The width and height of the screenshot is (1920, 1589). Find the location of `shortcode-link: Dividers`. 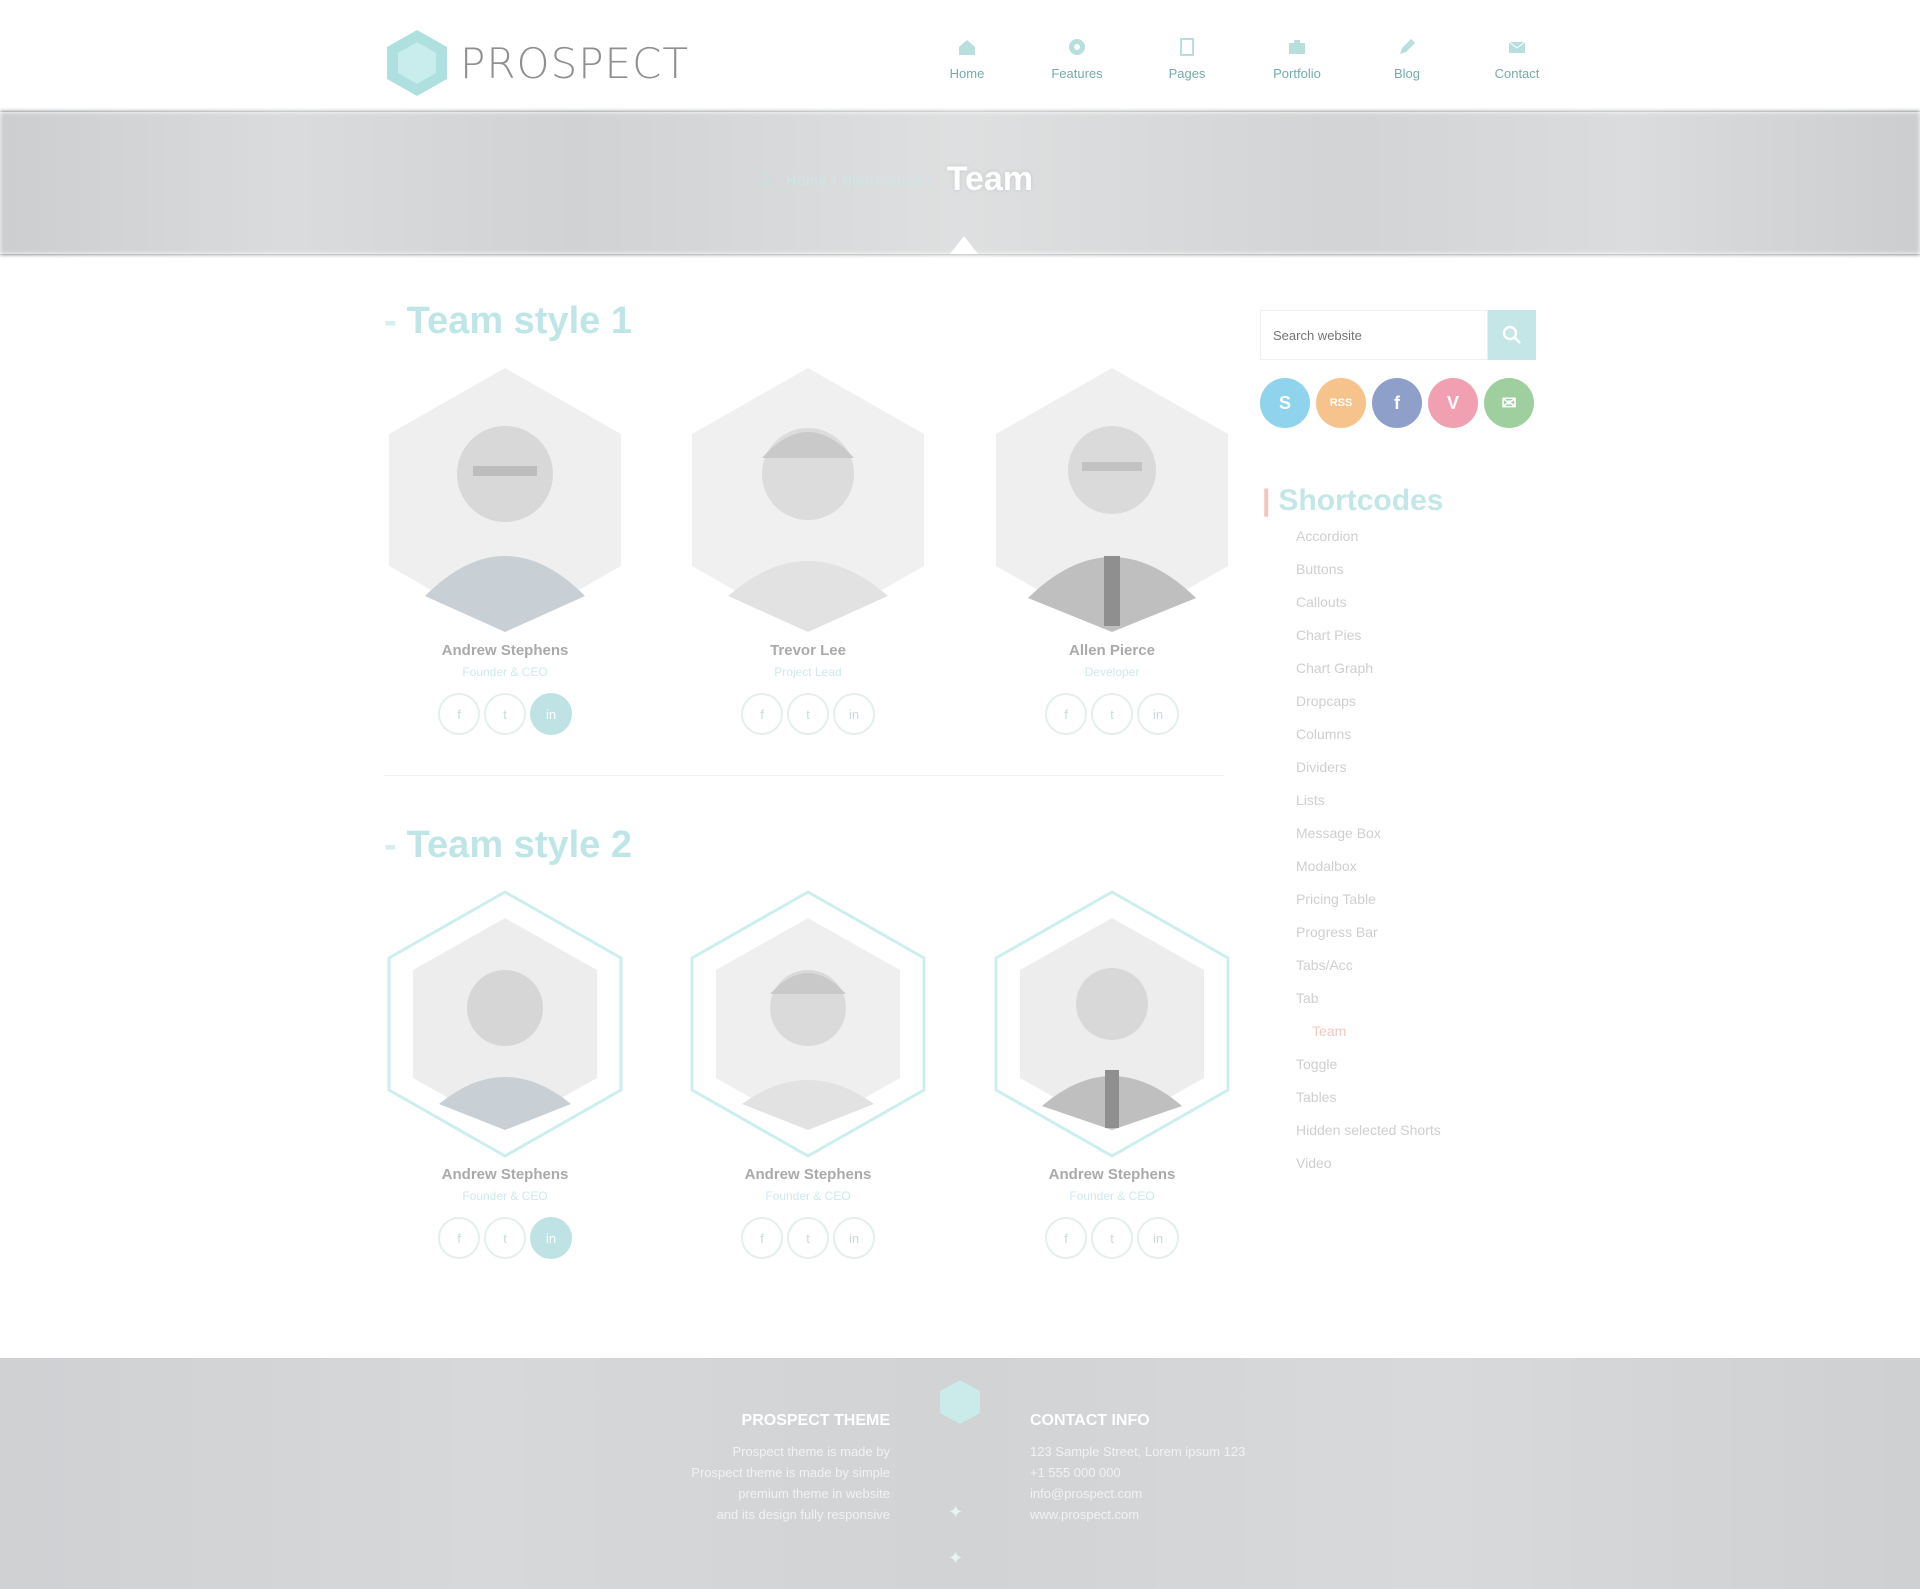

shortcode-link: Dividers is located at coordinates (1368, 775).